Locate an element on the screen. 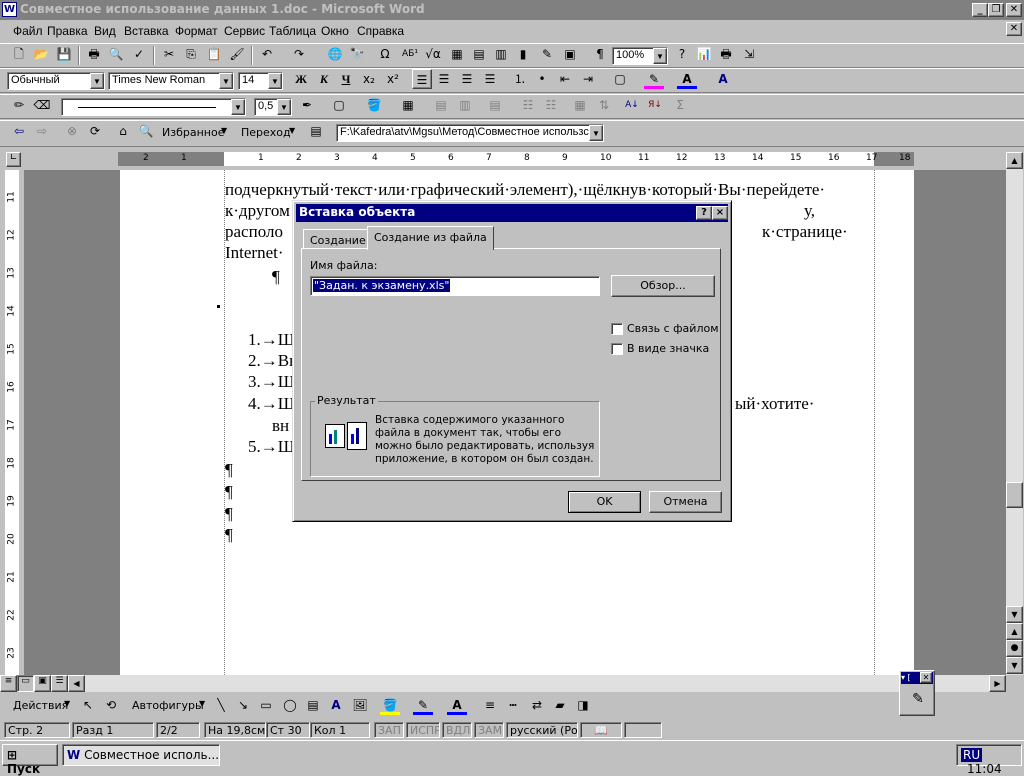 This screenshot has height=776, width=1024. status-ovr: ЗАМ is located at coordinates (489, 730).